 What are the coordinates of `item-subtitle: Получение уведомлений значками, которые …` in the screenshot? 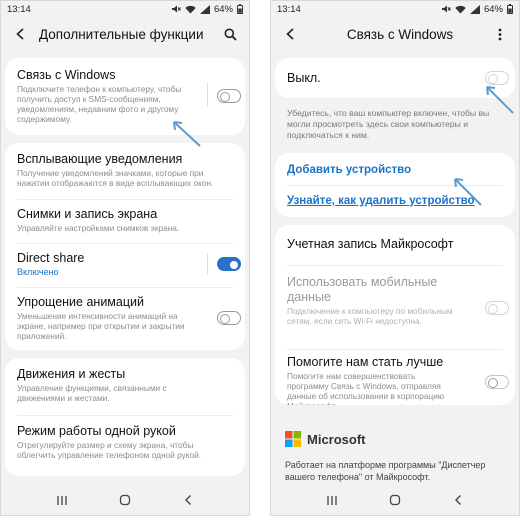 It's located at (115, 178).